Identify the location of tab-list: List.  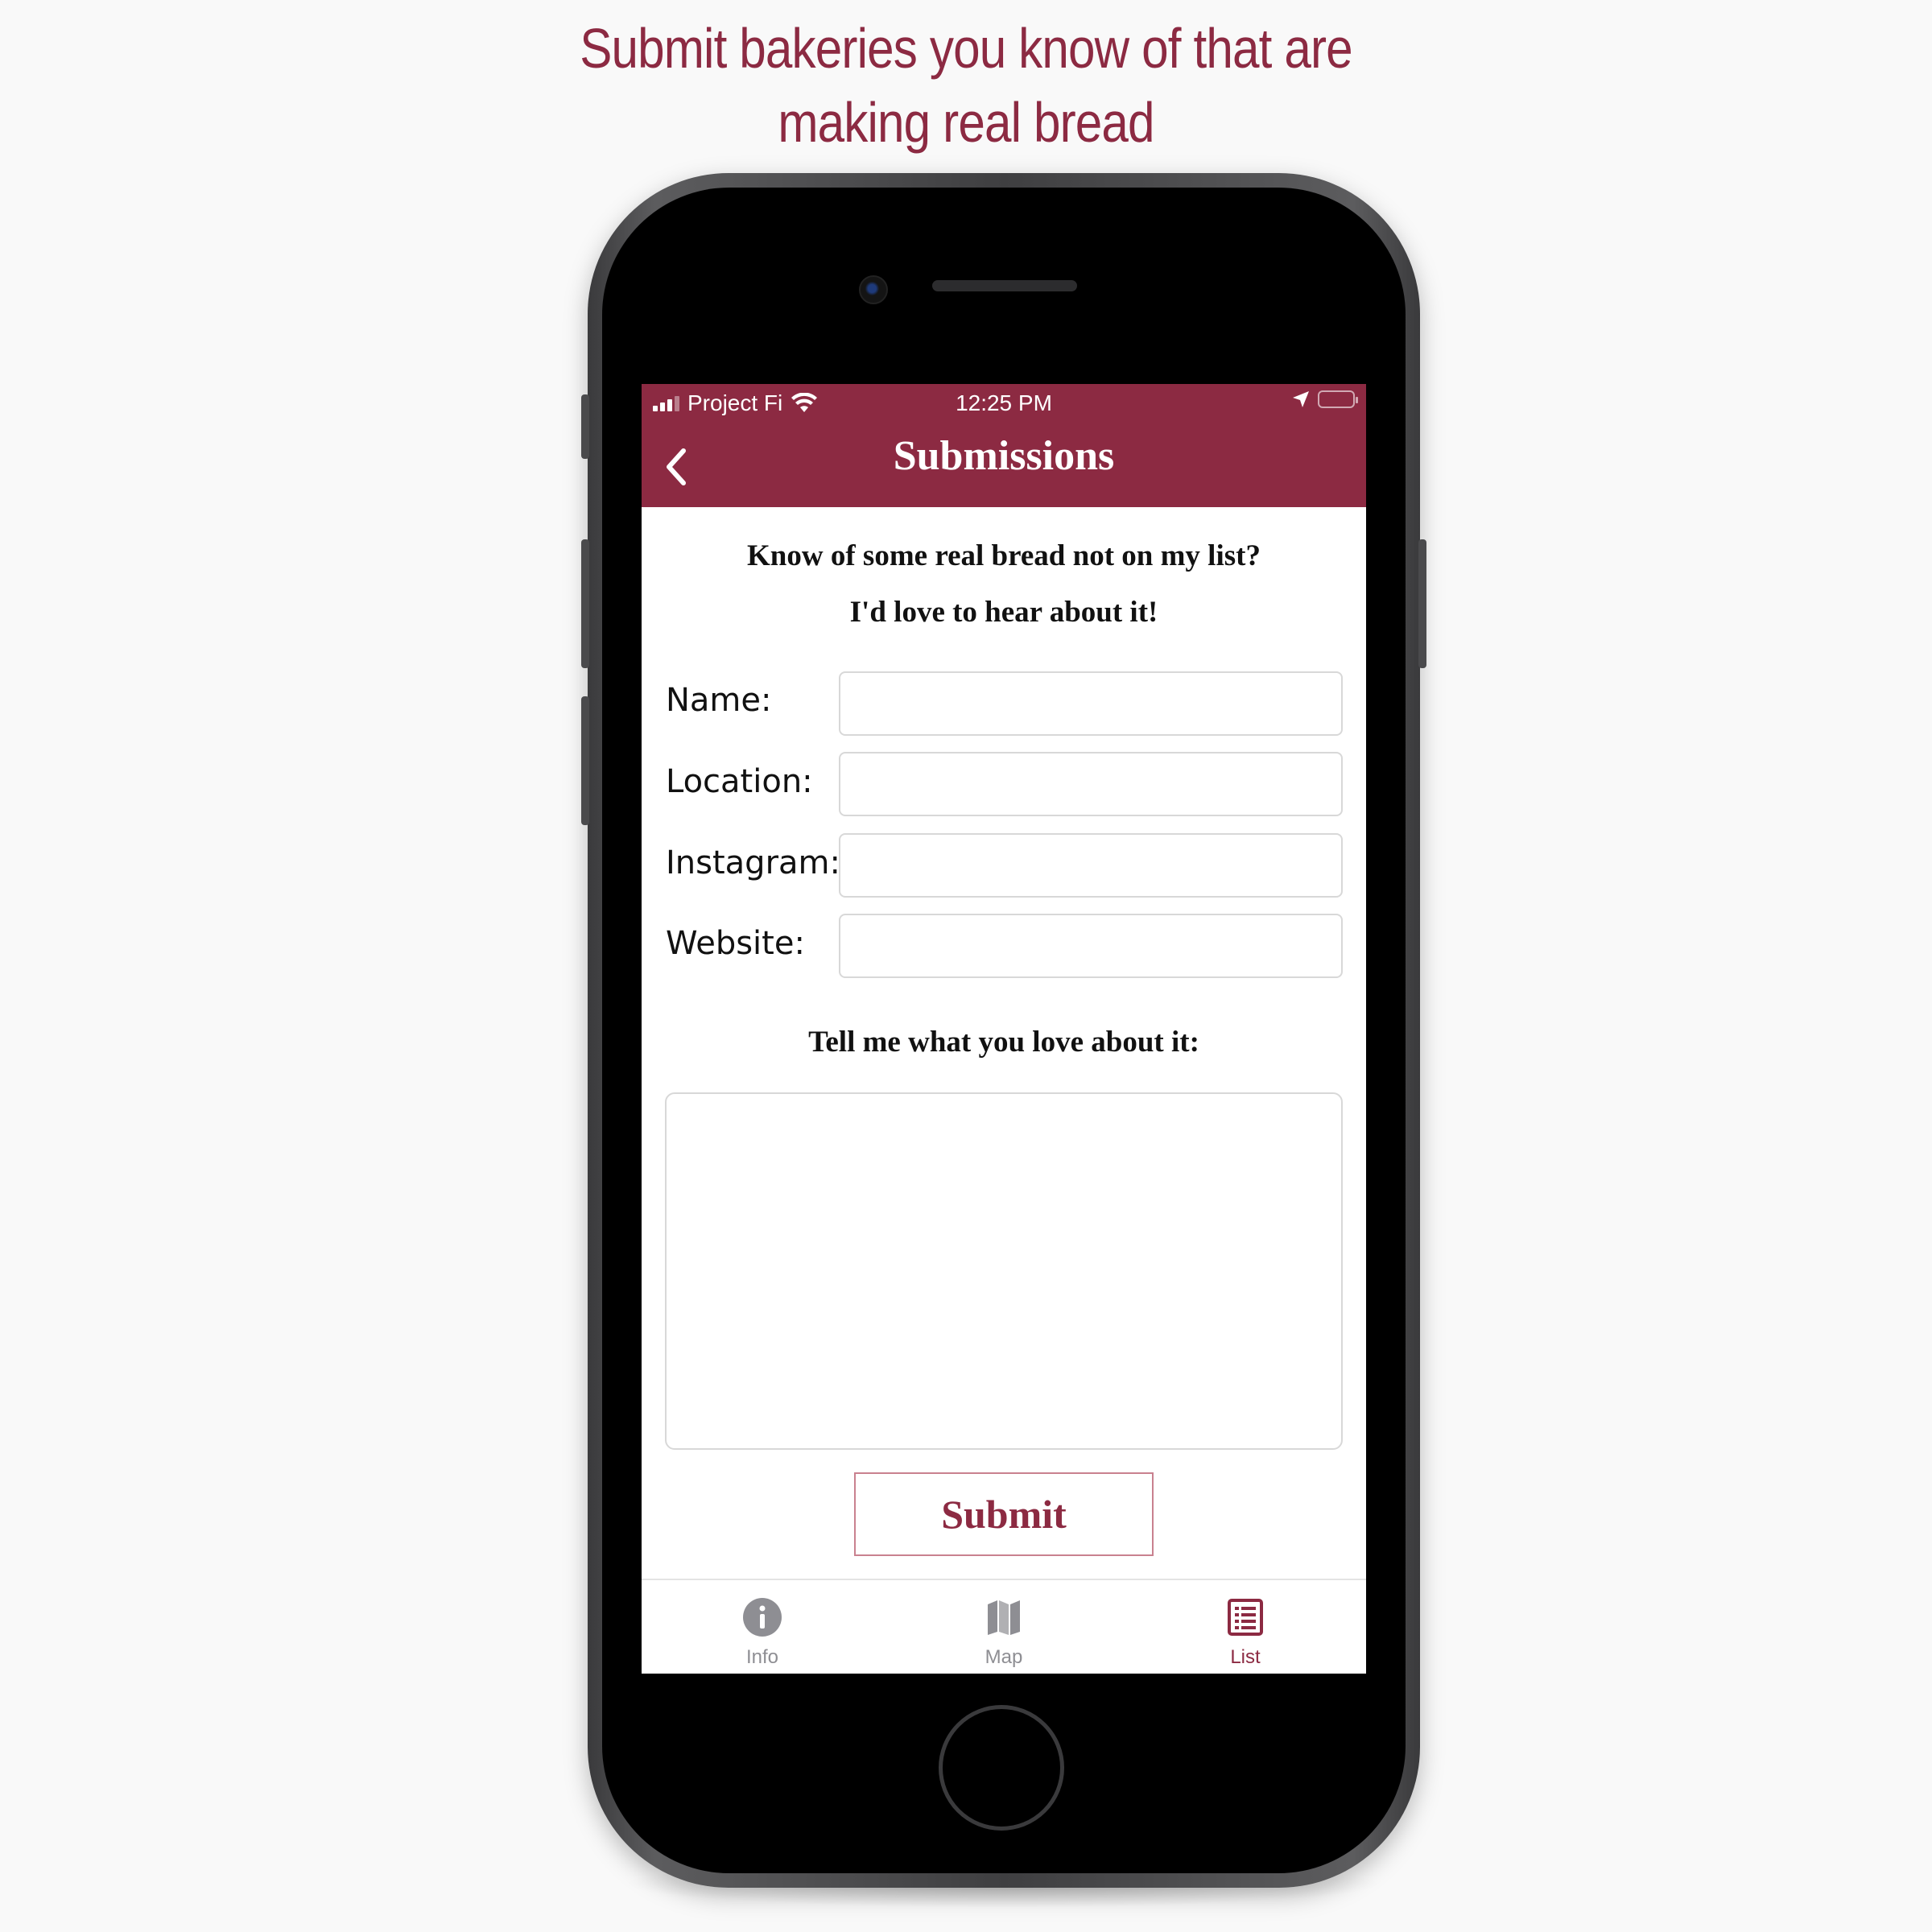
(1245, 1627).